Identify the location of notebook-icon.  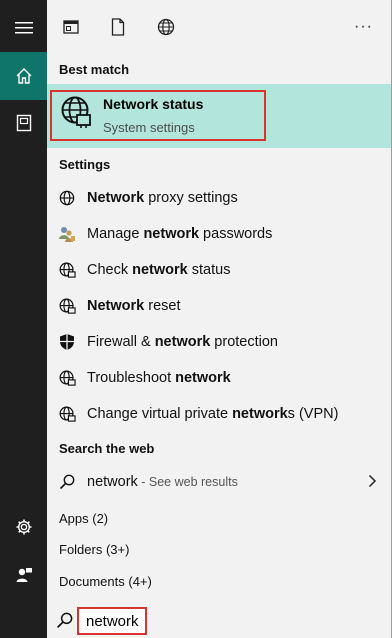
(23, 123).